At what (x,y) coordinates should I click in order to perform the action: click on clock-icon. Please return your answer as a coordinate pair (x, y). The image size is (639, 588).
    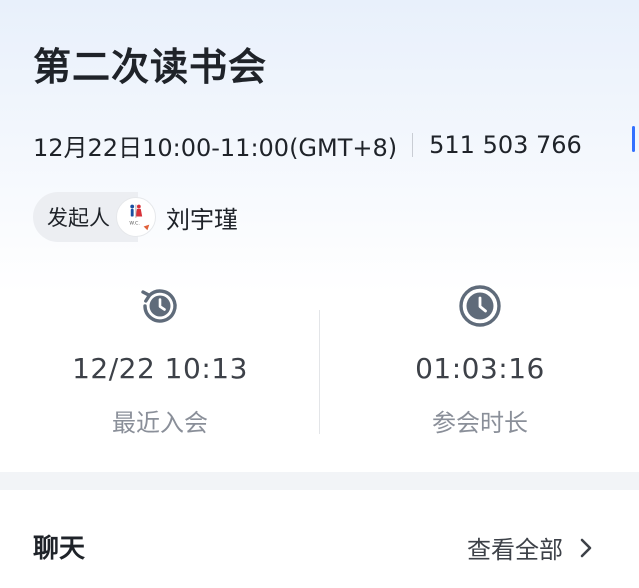
    Looking at the image, I should click on (480, 306).